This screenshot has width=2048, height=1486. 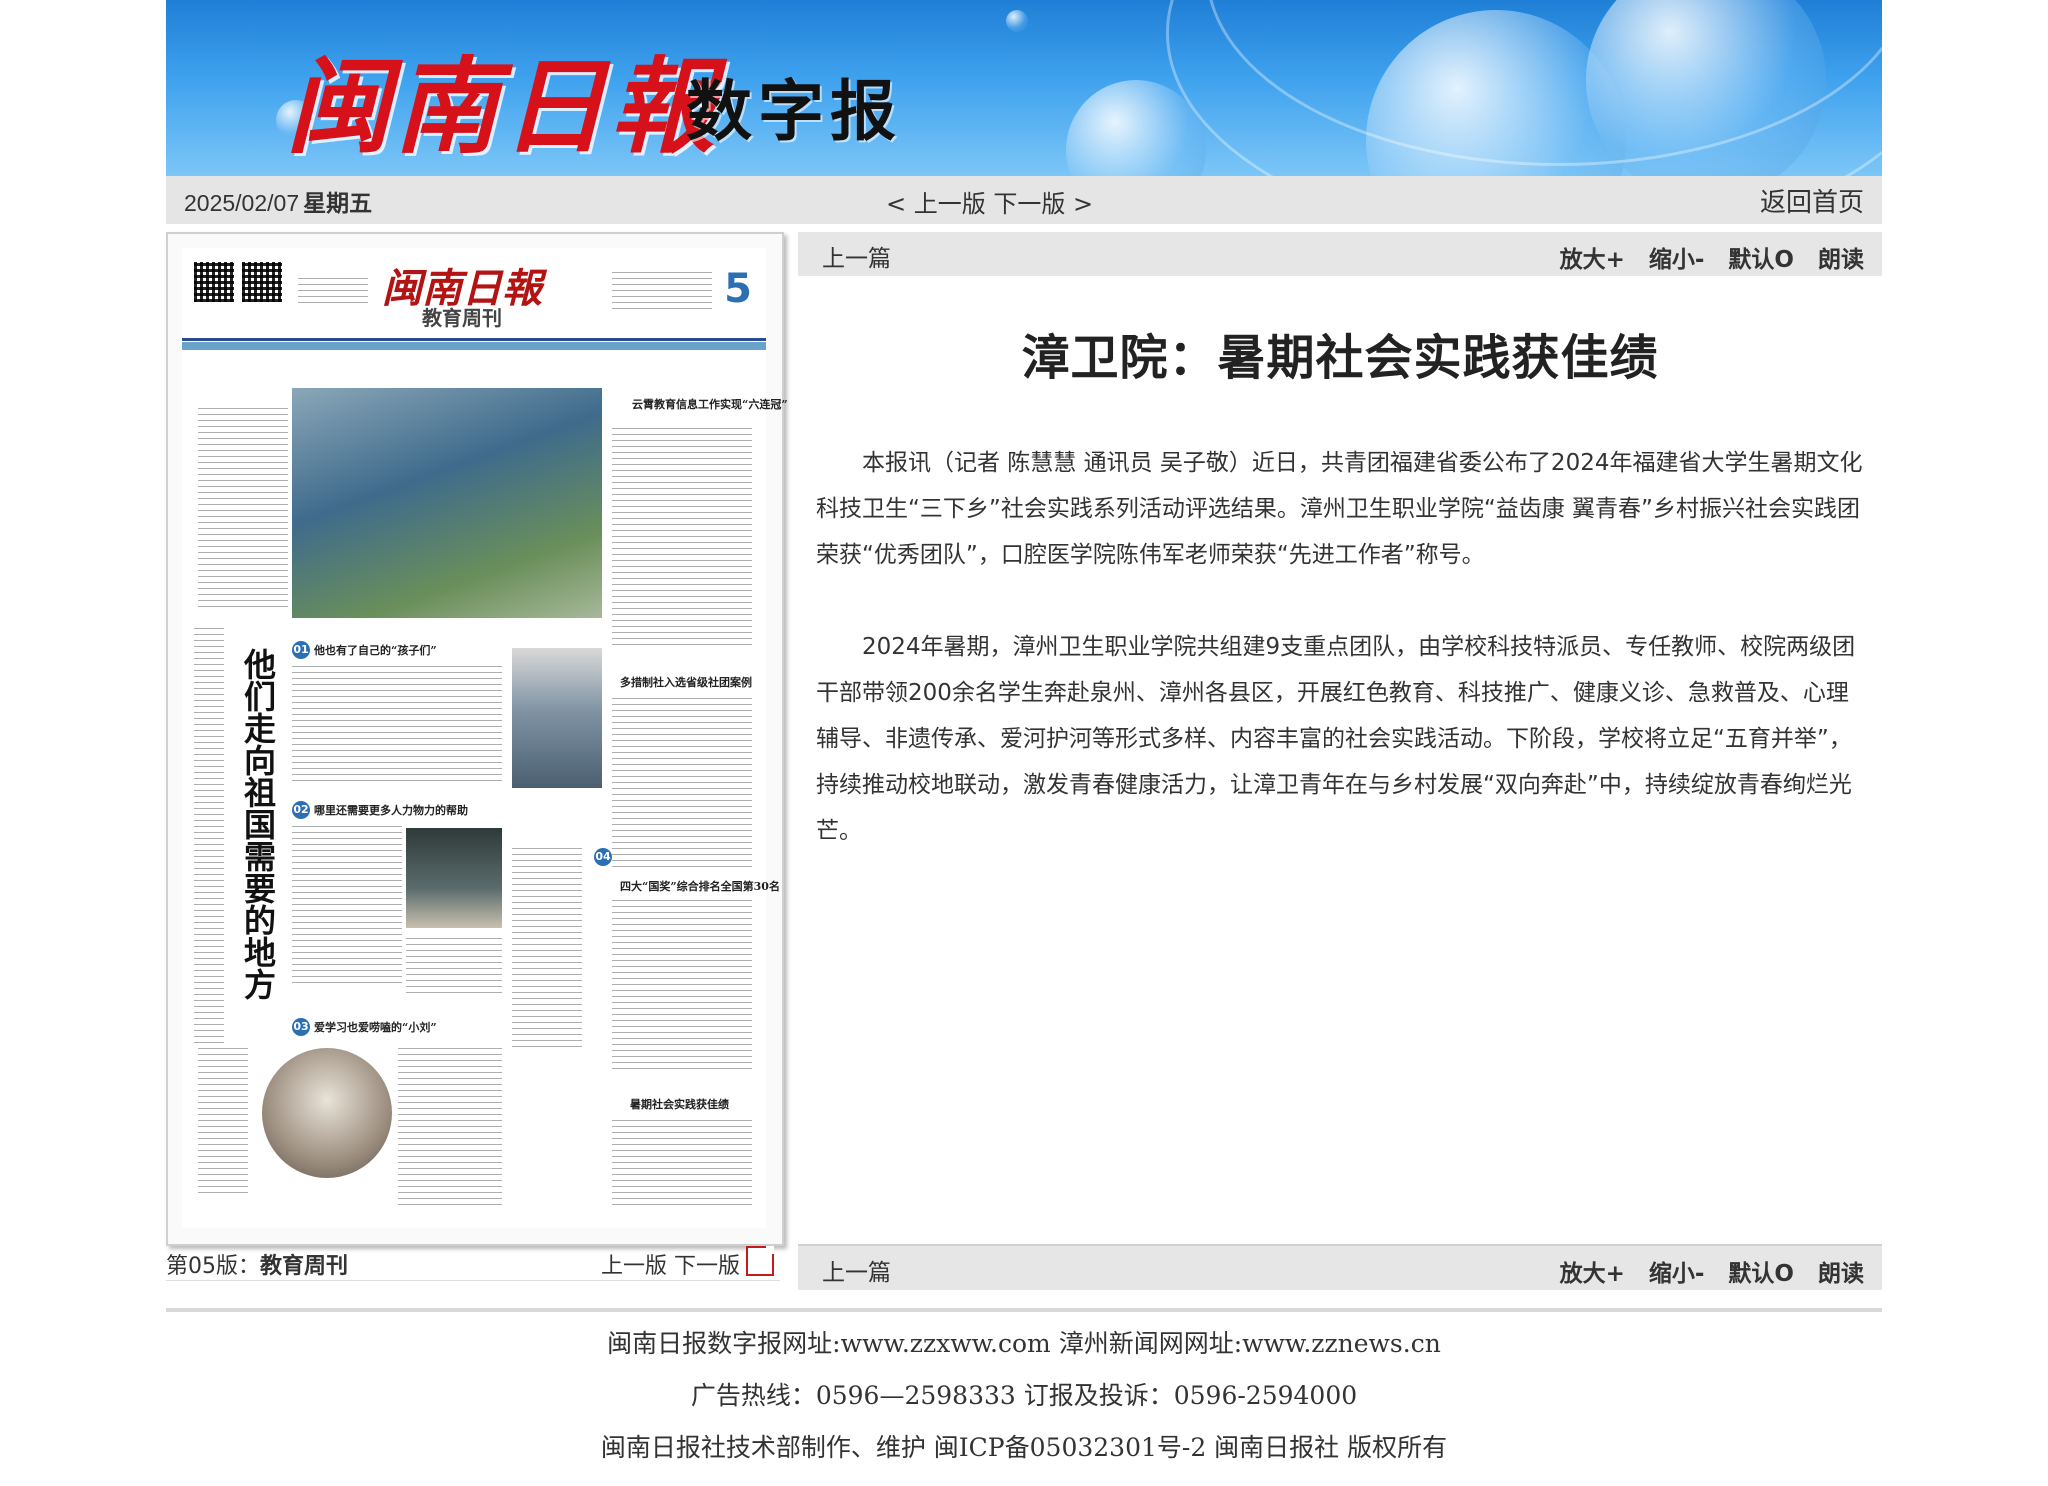 What do you see at coordinates (707, 1266) in the screenshot?
I see `caption-next-page-link: 下一版` at bounding box center [707, 1266].